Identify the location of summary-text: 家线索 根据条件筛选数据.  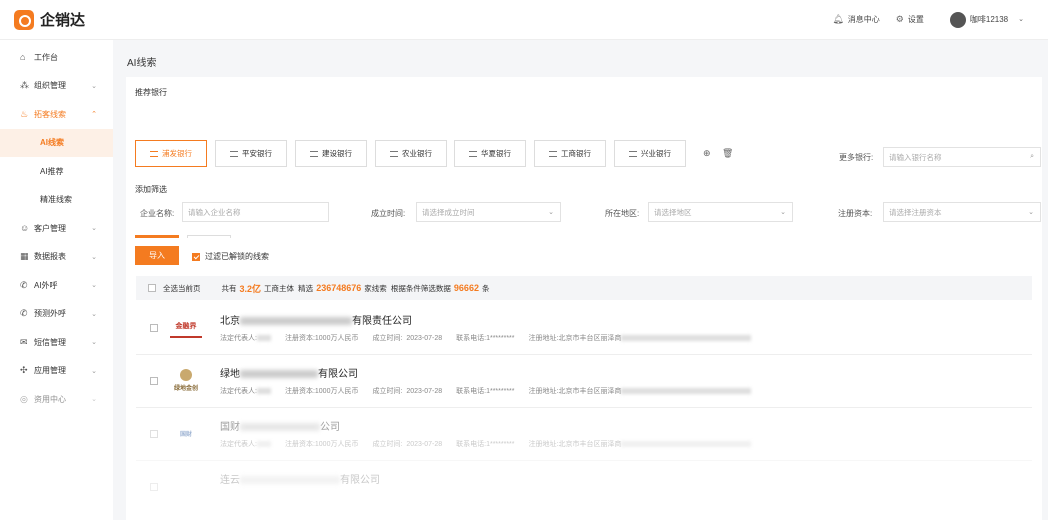
(407, 288).